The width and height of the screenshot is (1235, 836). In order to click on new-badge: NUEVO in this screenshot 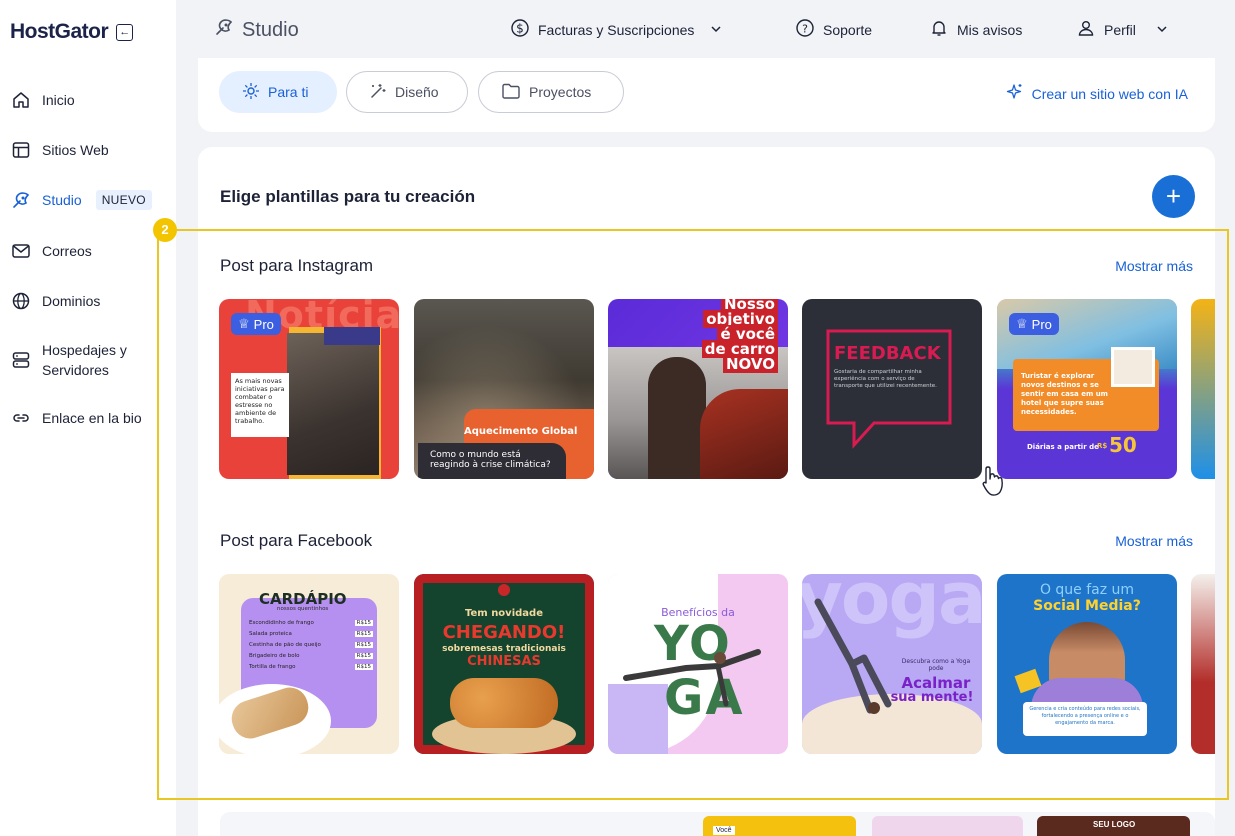, I will do `click(123, 200)`.